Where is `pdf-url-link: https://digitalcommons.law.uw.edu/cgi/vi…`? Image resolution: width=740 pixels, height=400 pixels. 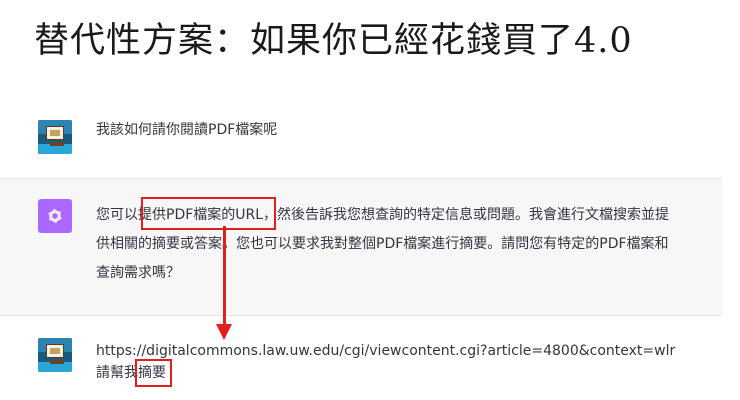 pdf-url-link: https://digitalcommons.law.uw.edu/cgi/vi… is located at coordinates (385, 351).